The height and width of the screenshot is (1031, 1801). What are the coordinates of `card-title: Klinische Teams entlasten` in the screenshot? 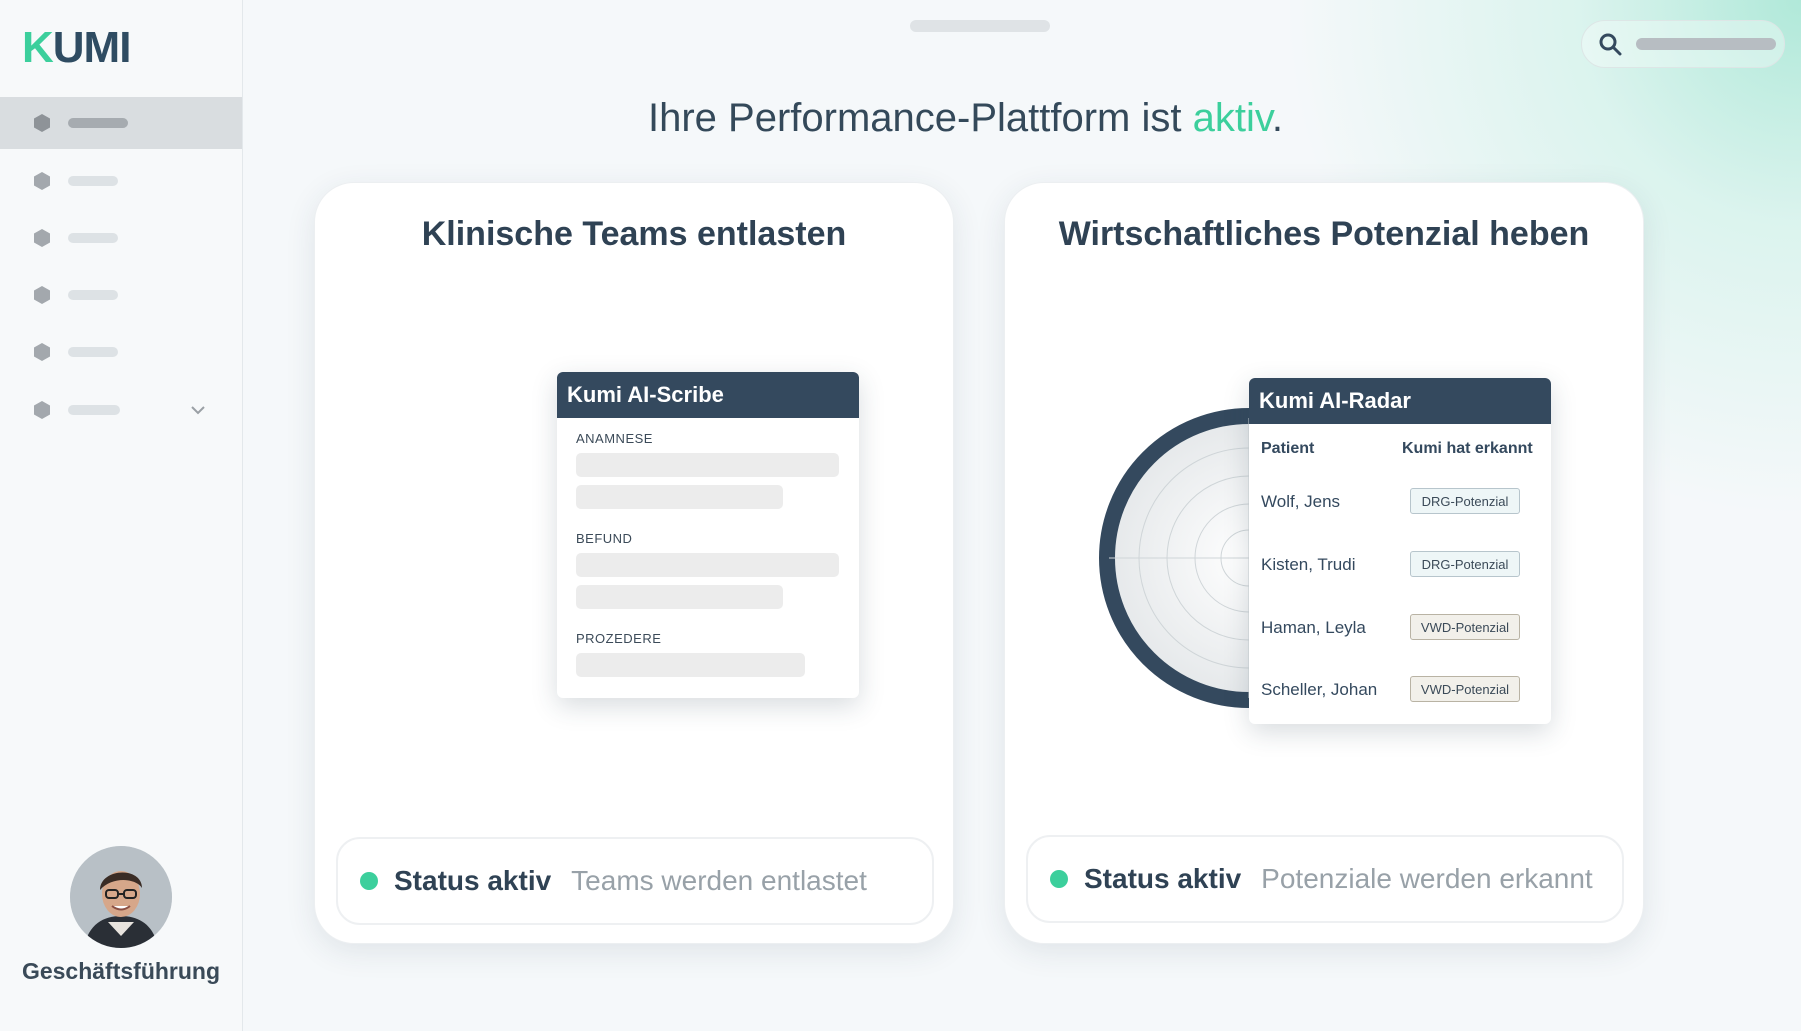 It's located at (634, 234).